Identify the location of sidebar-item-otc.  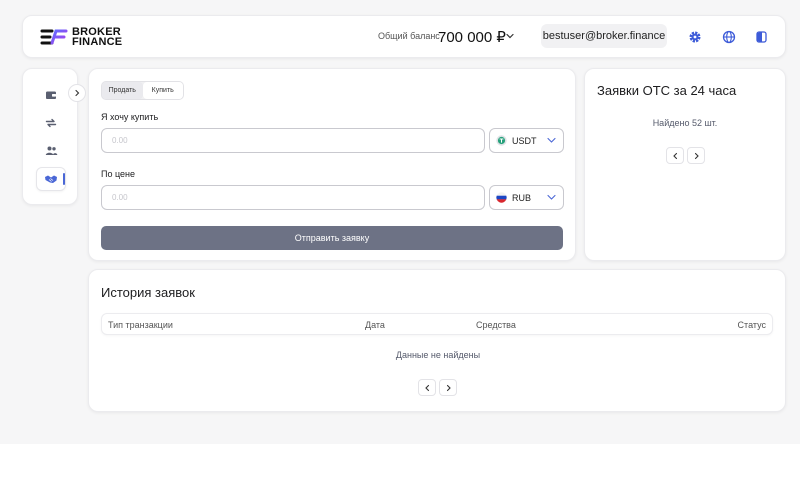
(51, 179).